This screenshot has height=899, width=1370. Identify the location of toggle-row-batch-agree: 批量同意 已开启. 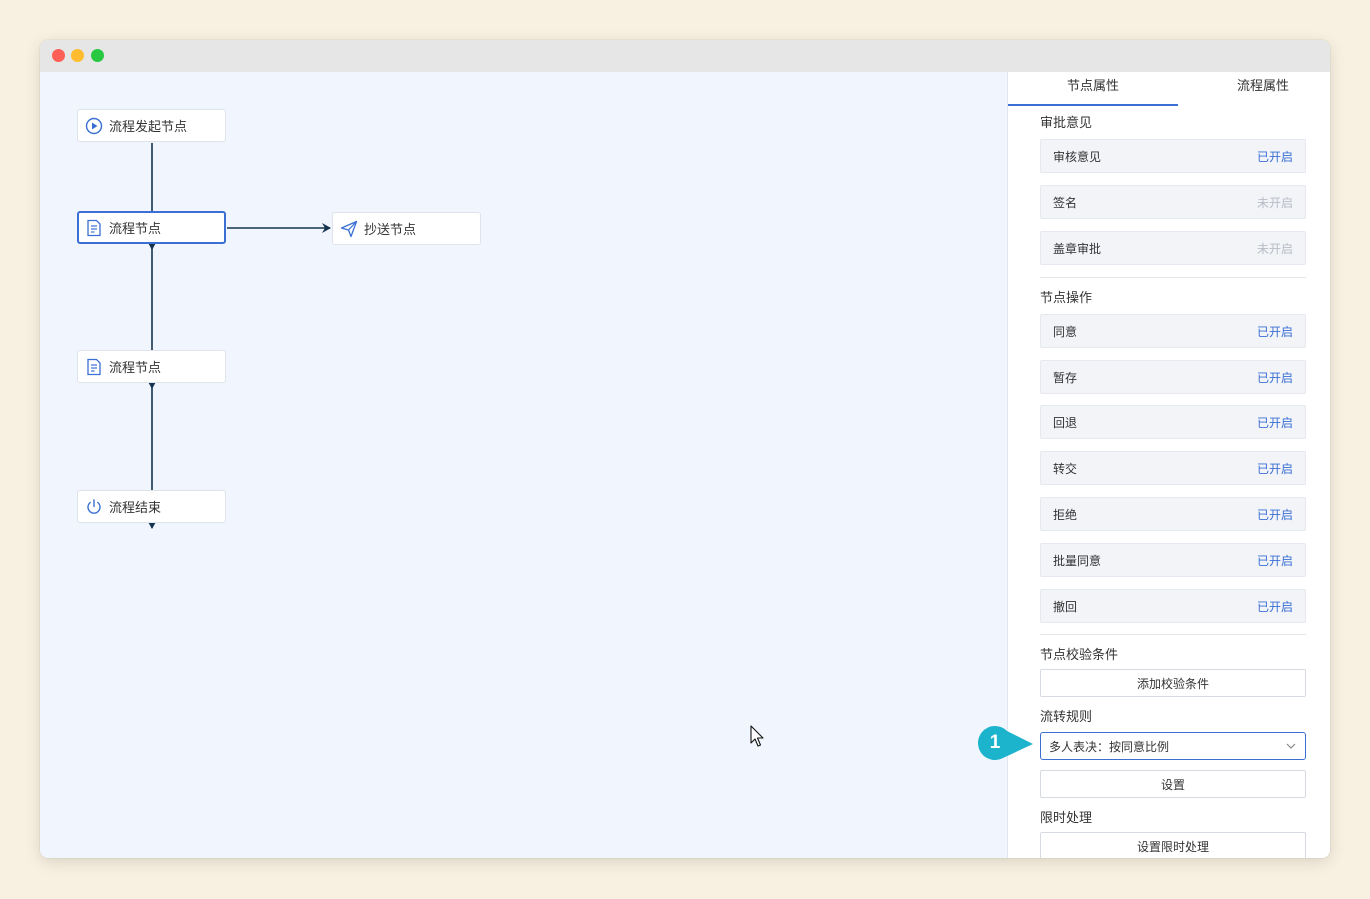
(1173, 560).